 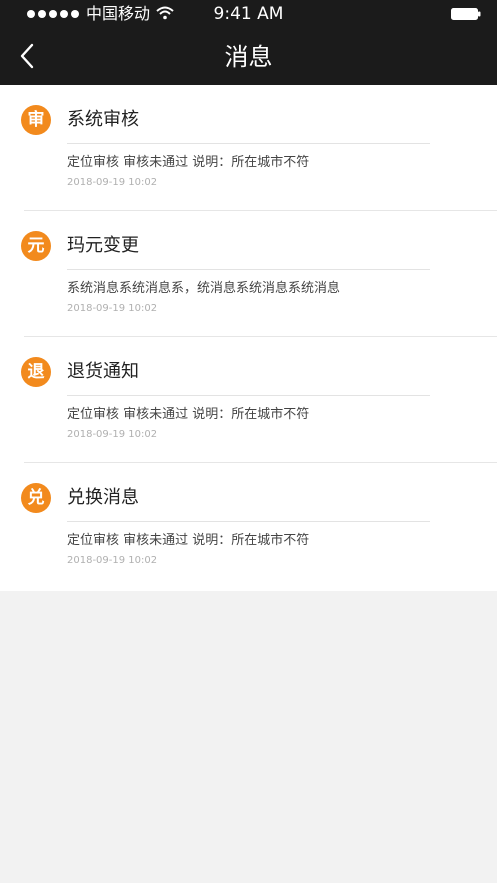 I want to click on battery-icon, so click(x=466, y=14).